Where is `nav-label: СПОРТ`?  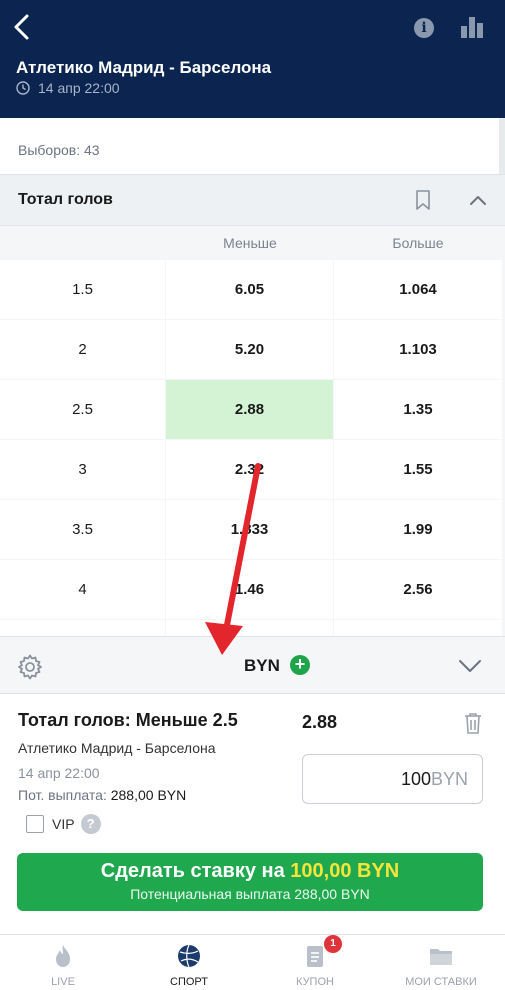
nav-label: СПОРТ is located at coordinates (189, 982).